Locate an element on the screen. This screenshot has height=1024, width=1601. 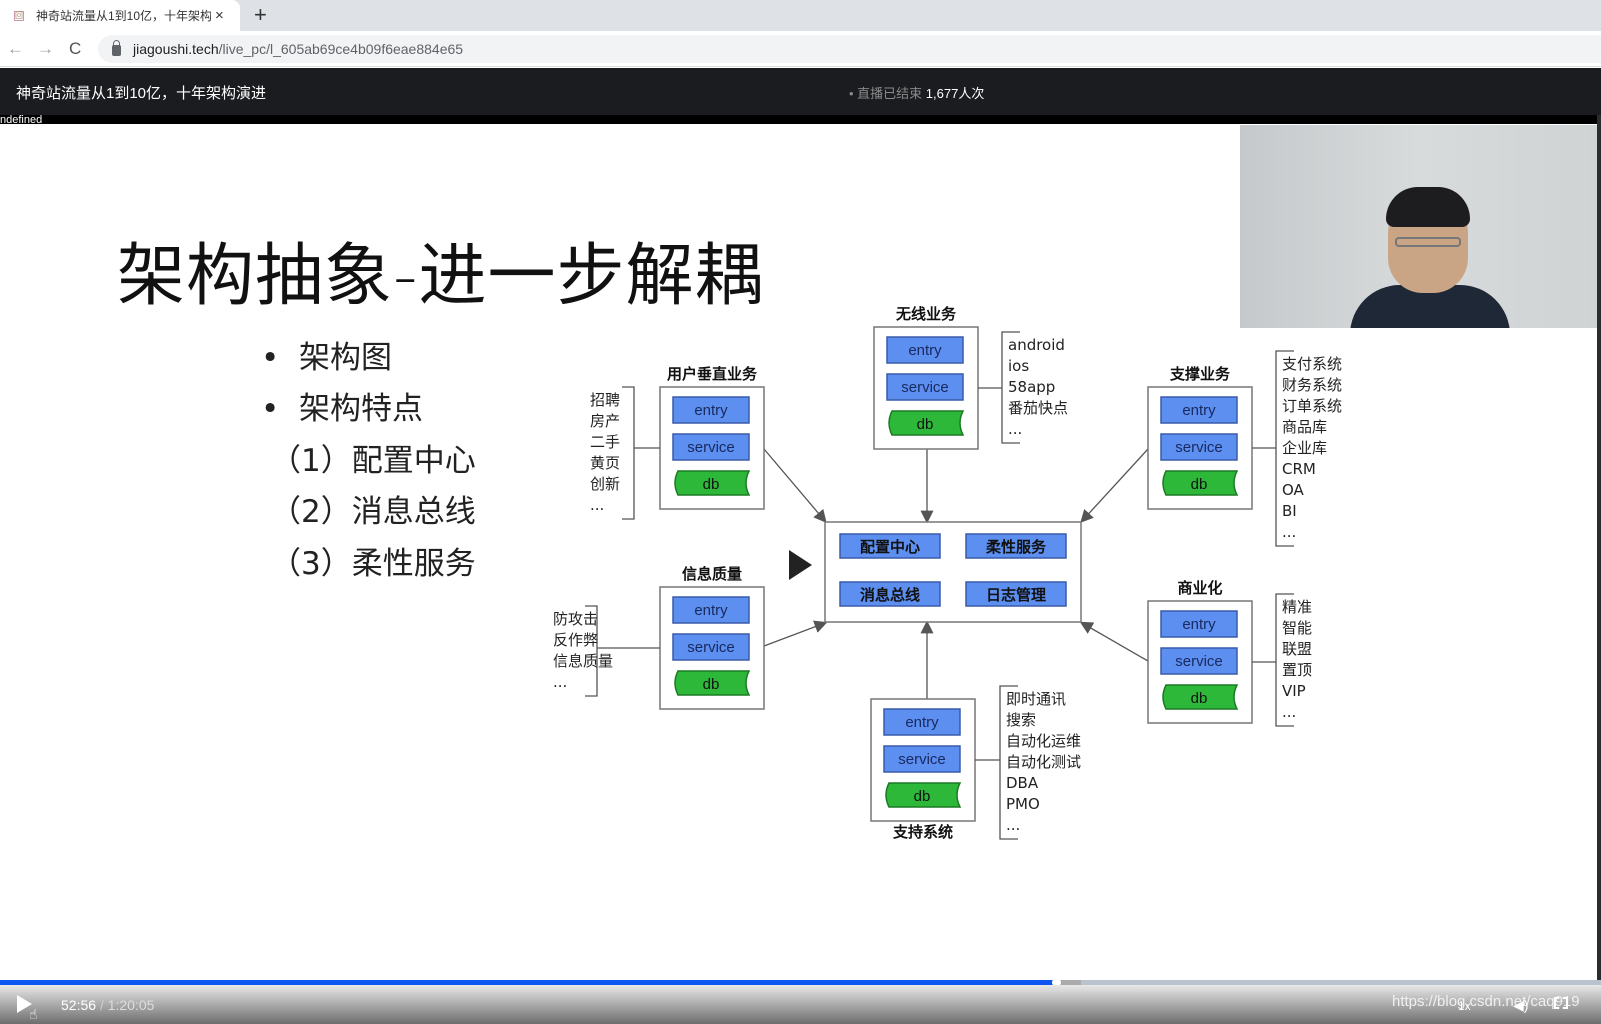
group-title: 商业化 is located at coordinates (1199, 588).